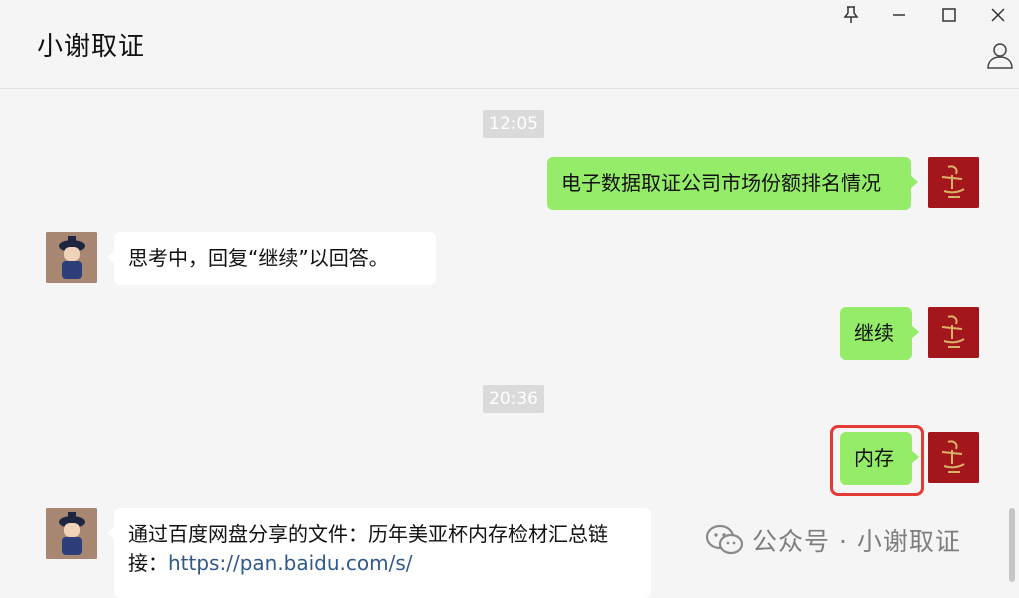 This screenshot has width=1019, height=598. Describe the element at coordinates (851, 15) in the screenshot. I see `pin-icon` at that location.